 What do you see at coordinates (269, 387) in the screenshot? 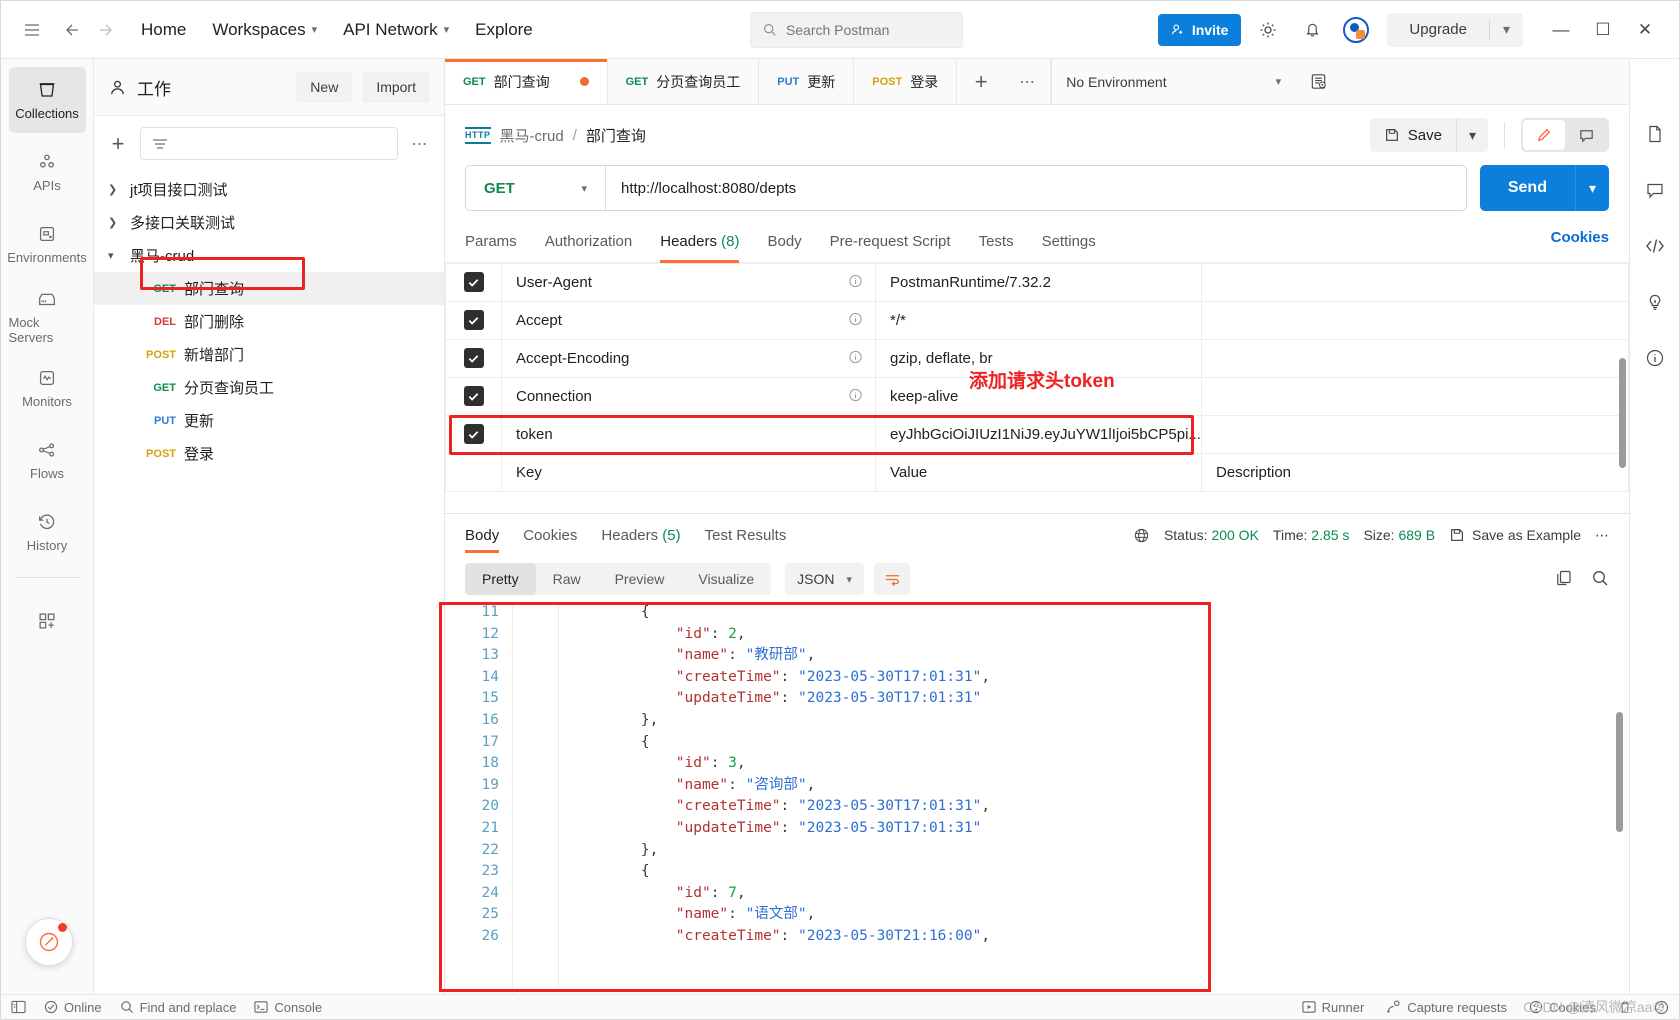
I see `request-item-fenyechaxunyuangong: GET 分页查询员工` at bounding box center [269, 387].